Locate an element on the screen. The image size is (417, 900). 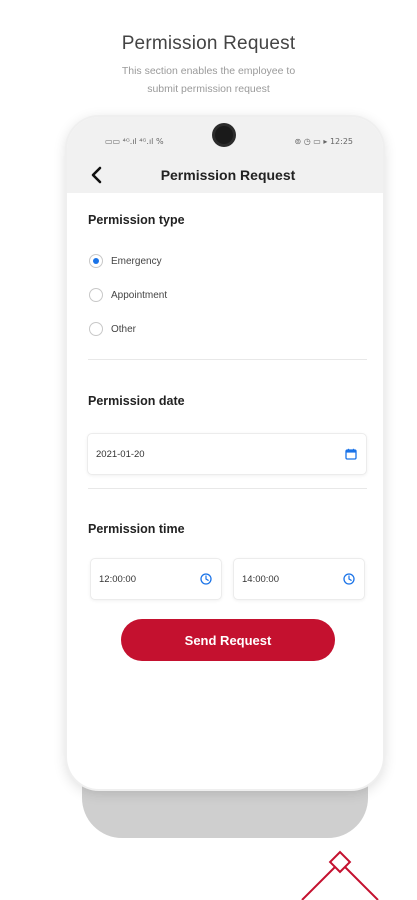
status-signal-indicators: ▭▭ ⁴ᴳ.ıl ⁴ᴳ.ıl % is located at coordinates (134, 141).